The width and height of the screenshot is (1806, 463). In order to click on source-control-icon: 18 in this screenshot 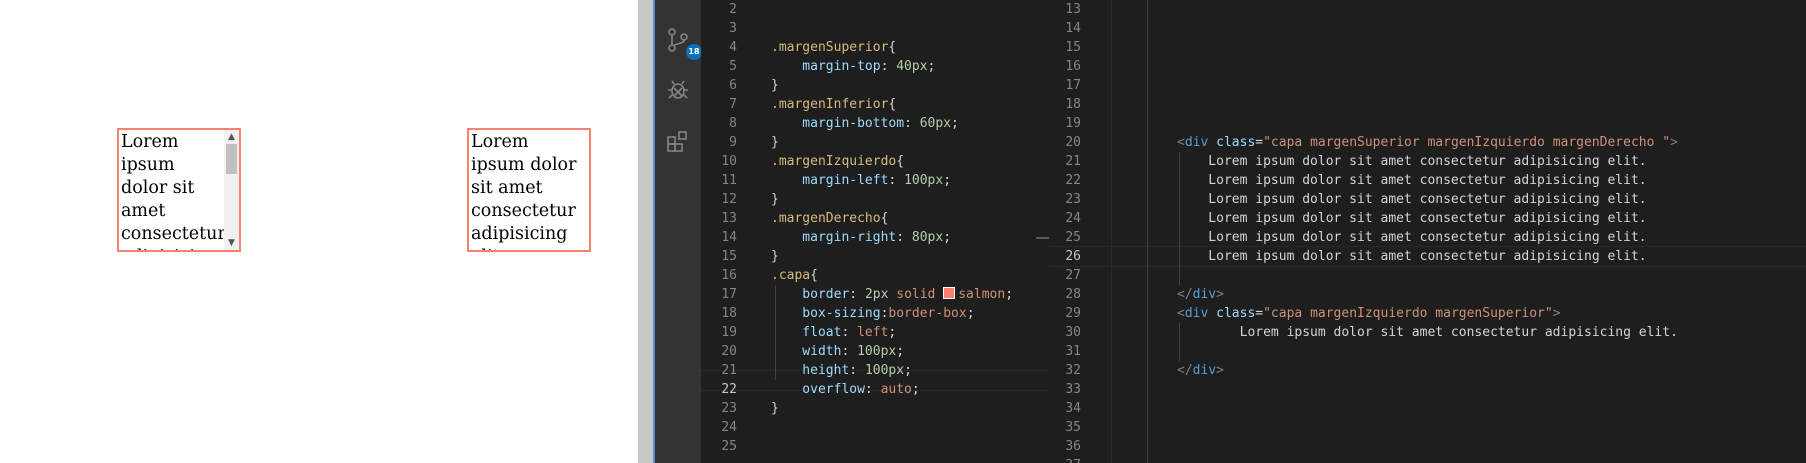, I will do `click(683, 43)`.